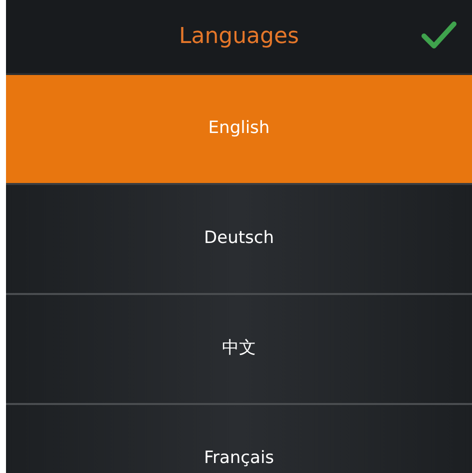 The width and height of the screenshot is (472, 473). Describe the element at coordinates (439, 35) in the screenshot. I see `checkmark-icon` at that location.